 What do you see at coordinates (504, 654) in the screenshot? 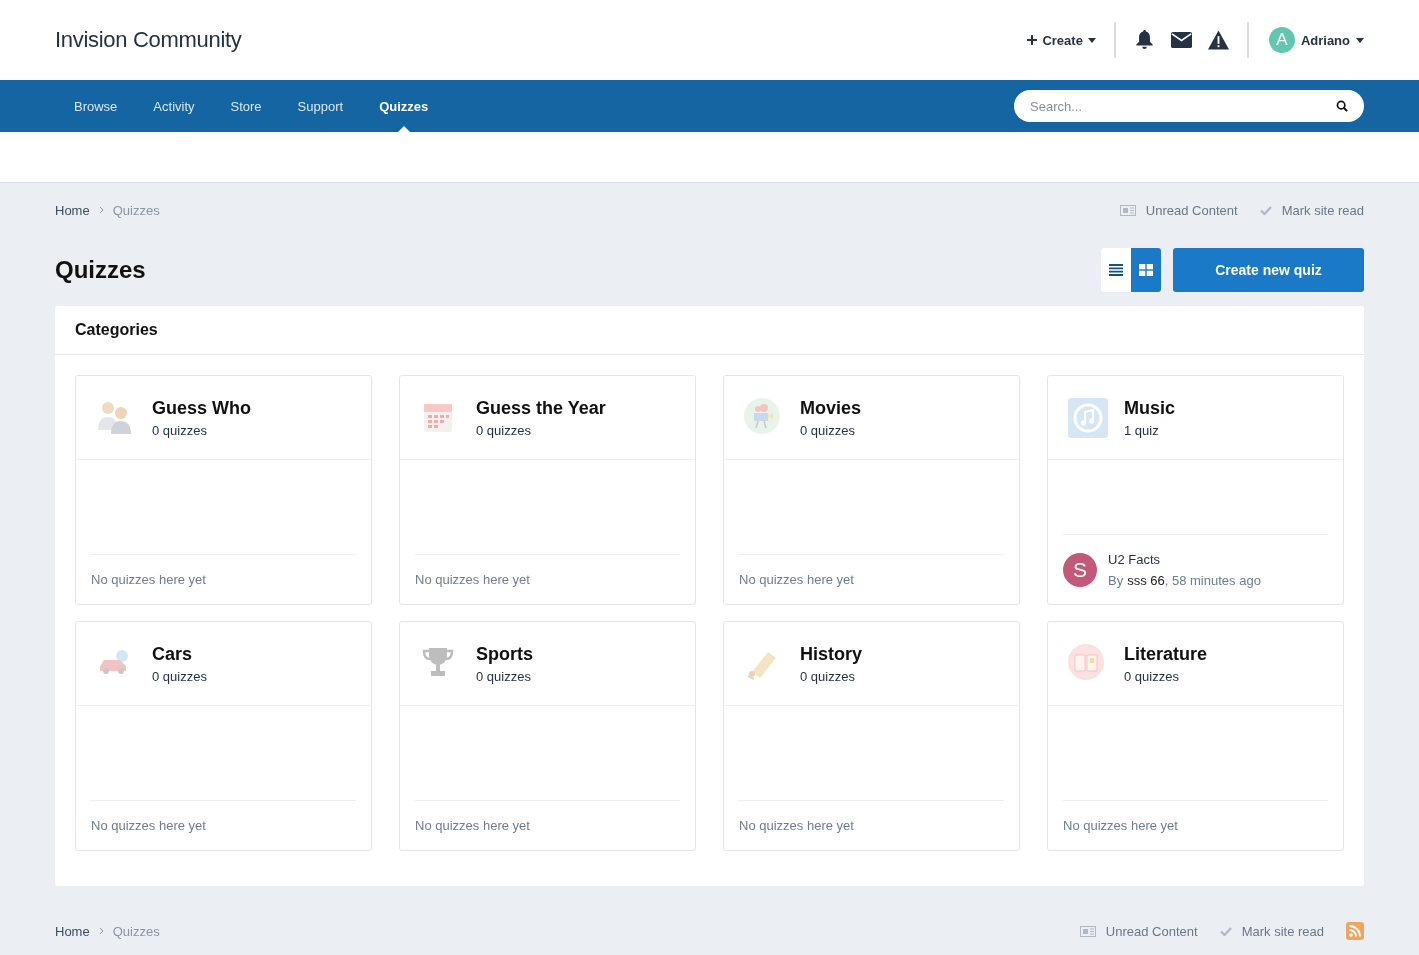
I see `category-title: Sports` at bounding box center [504, 654].